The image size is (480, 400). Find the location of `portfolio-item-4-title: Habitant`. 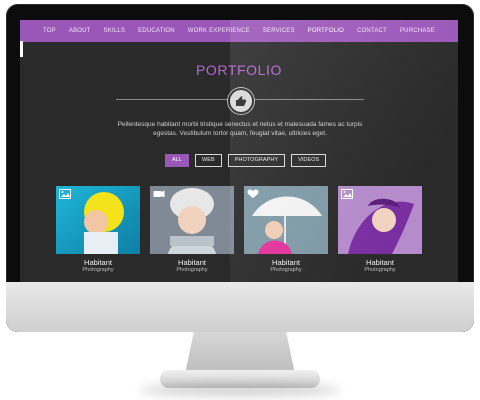

portfolio-item-4-title: Habitant is located at coordinates (380, 262).